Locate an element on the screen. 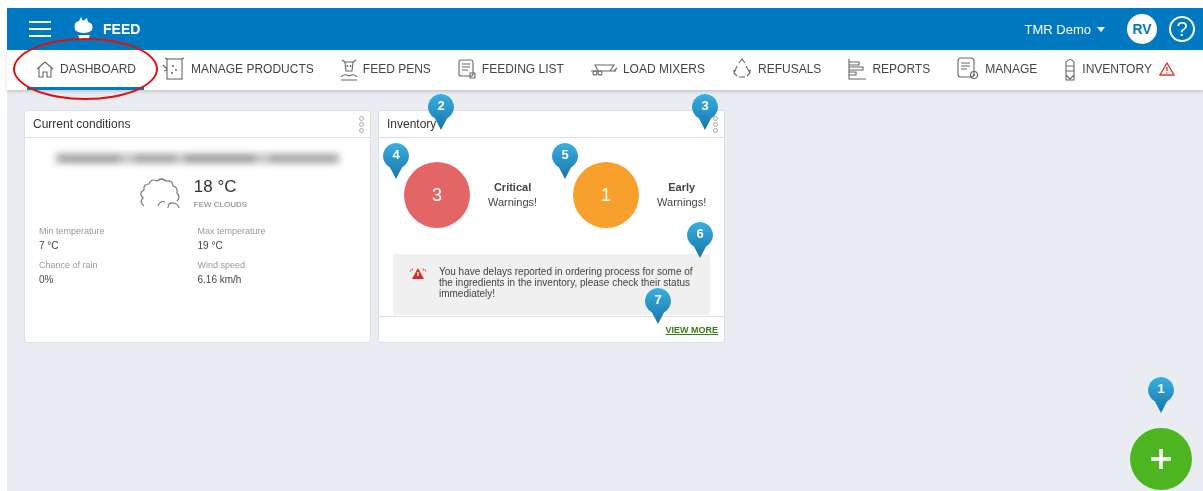 Image resolution: width=1203 pixels, height=491 pixels. view-more-link: VIEW MORE is located at coordinates (691, 329).